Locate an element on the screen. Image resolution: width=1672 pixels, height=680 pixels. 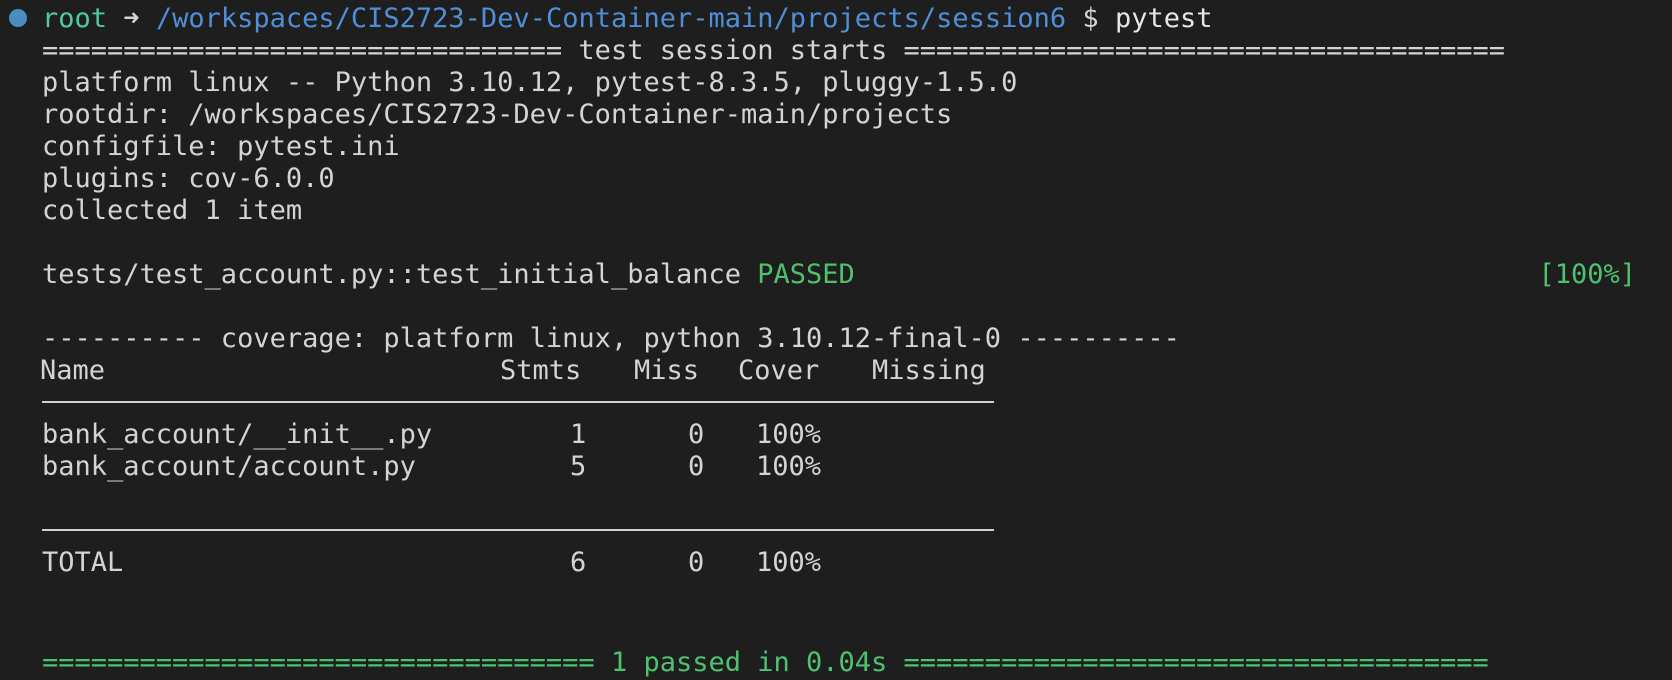
total-name: TOTAL is located at coordinates (83, 562).